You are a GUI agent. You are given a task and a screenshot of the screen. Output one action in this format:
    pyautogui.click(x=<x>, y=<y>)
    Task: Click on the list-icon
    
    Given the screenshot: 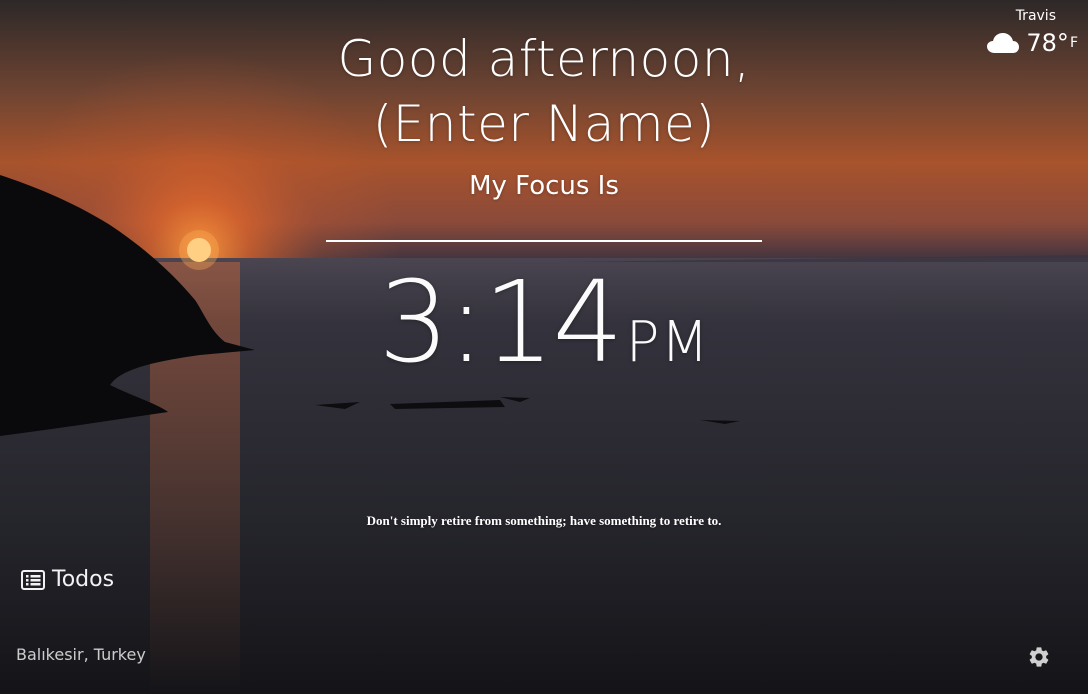 What is the action you would take?
    pyautogui.click(x=33, y=580)
    